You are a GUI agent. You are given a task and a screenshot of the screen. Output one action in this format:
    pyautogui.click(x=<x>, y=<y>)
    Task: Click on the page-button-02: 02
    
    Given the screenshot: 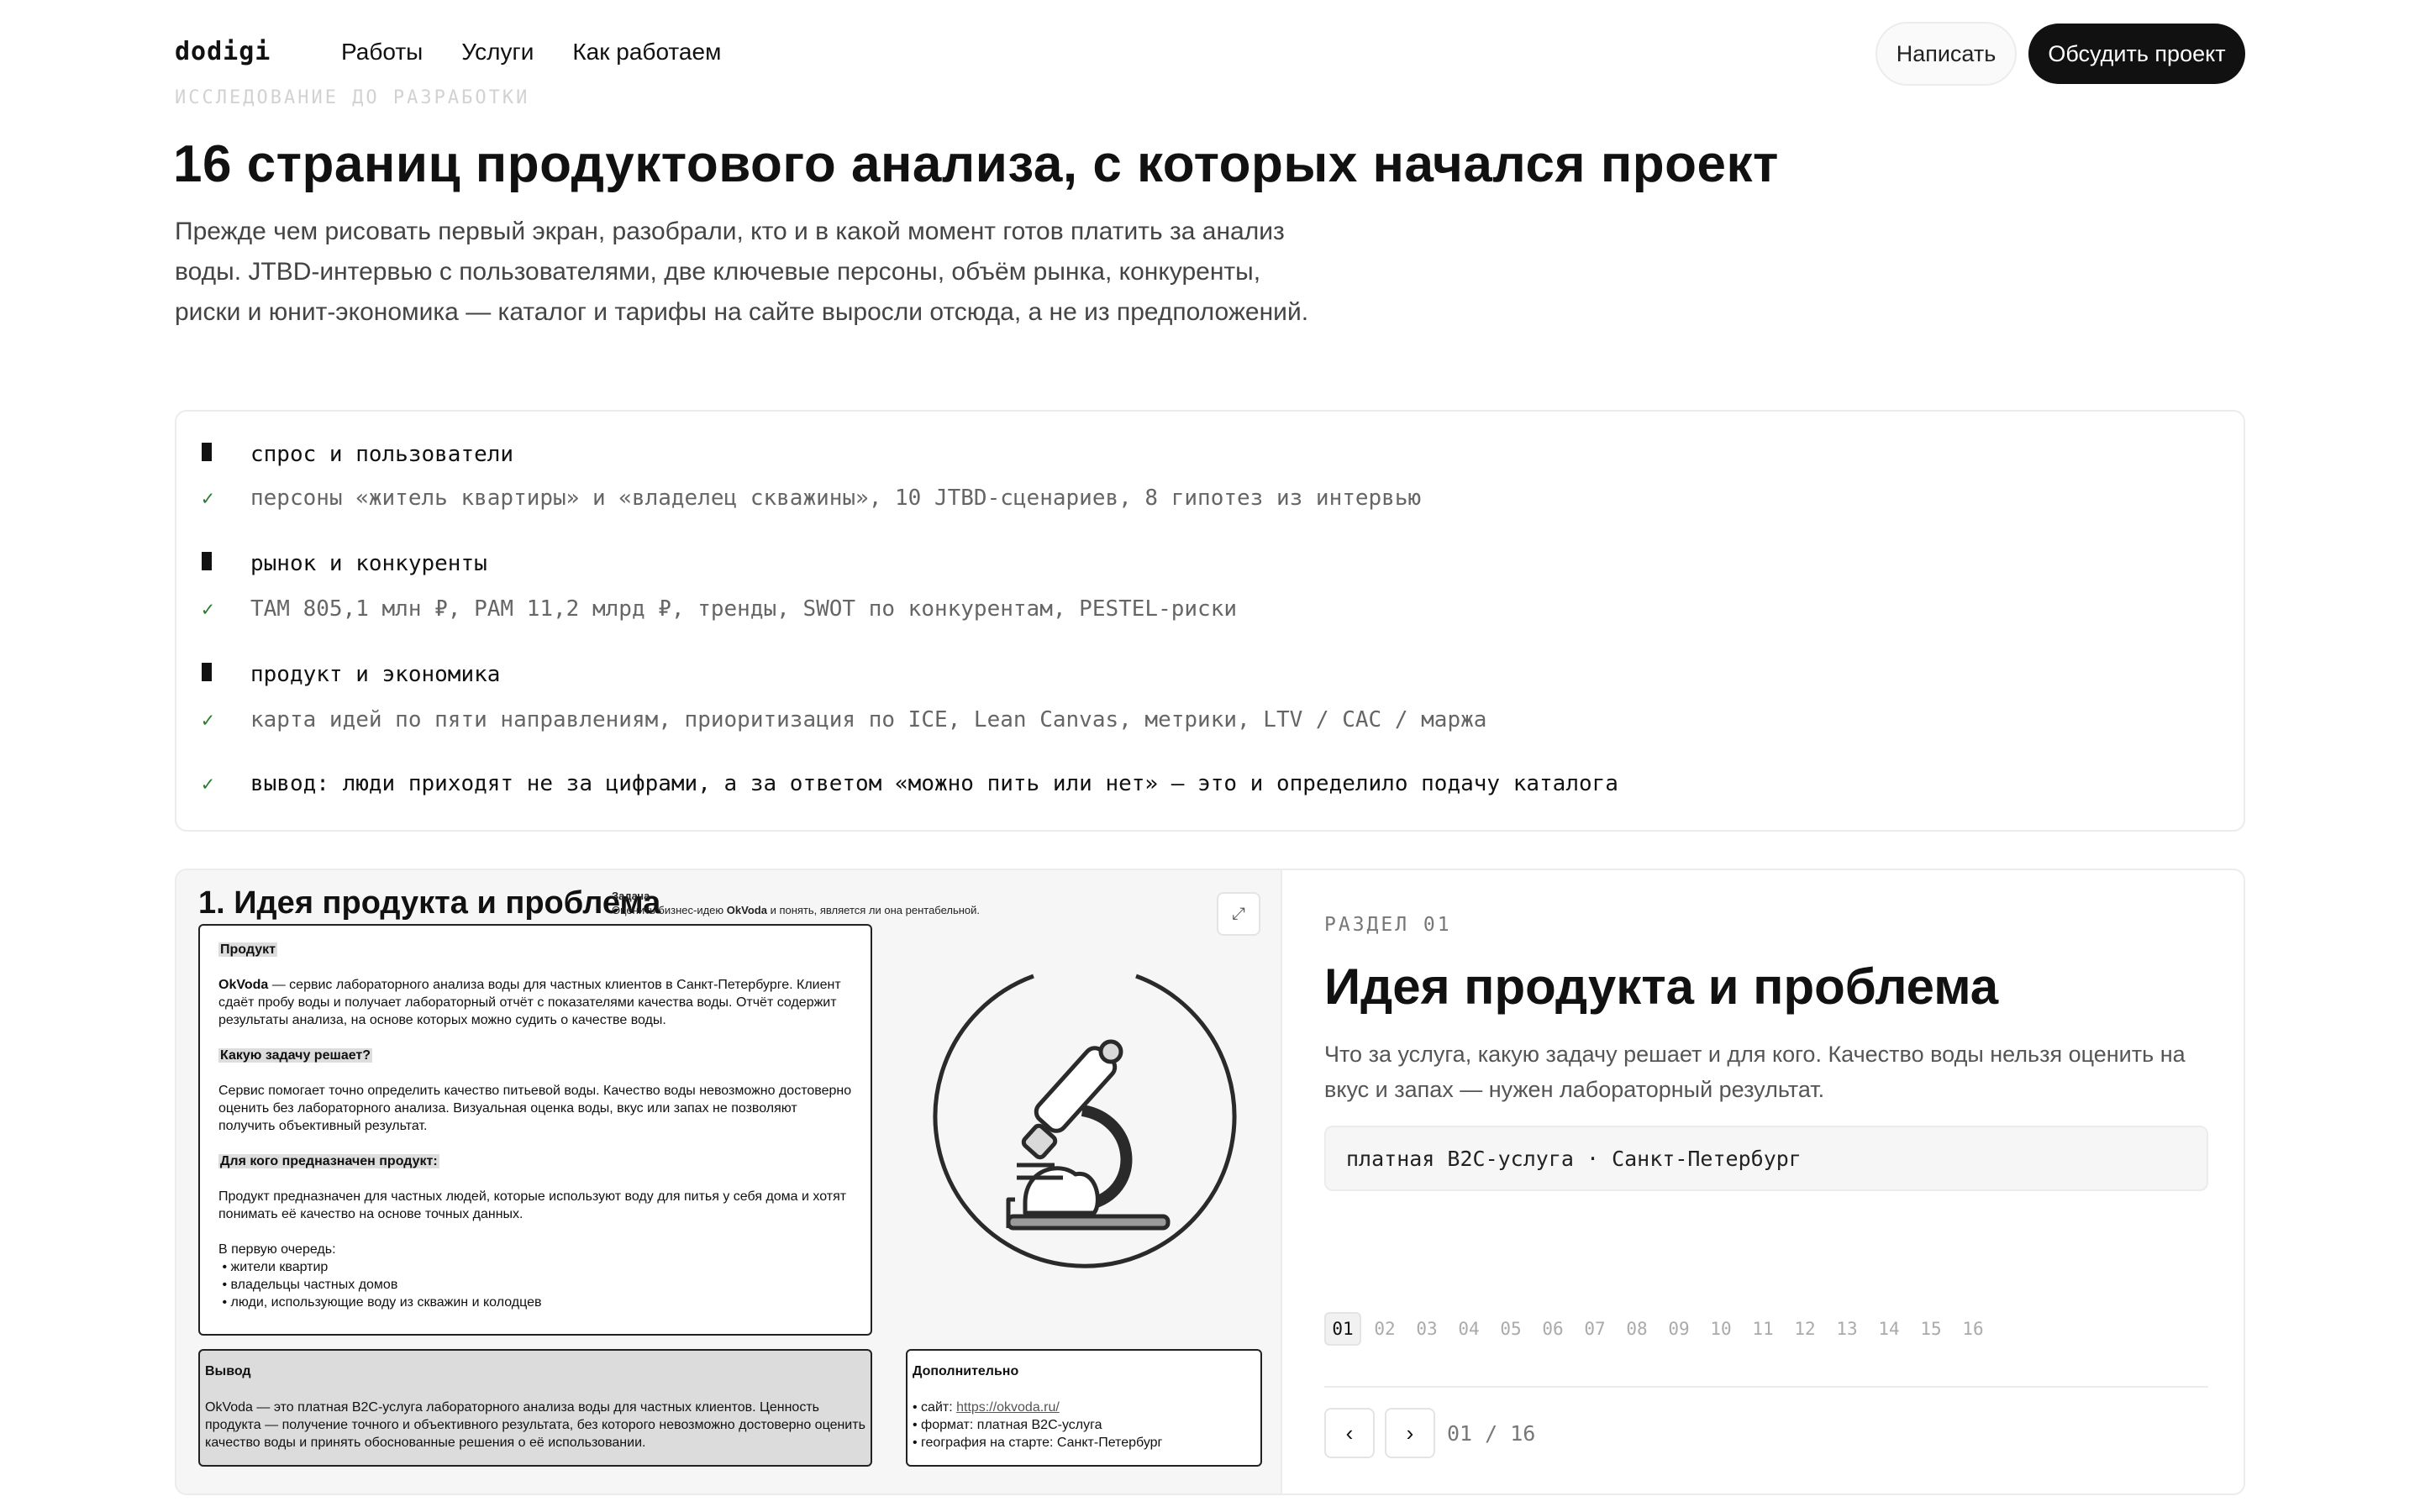 What is the action you would take?
    pyautogui.click(x=1384, y=1329)
    